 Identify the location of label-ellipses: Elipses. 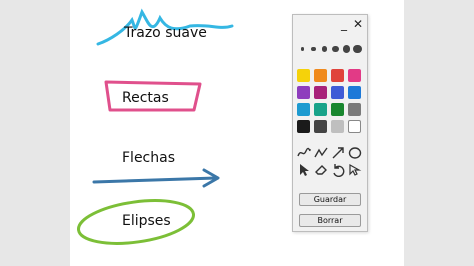
(146, 221).